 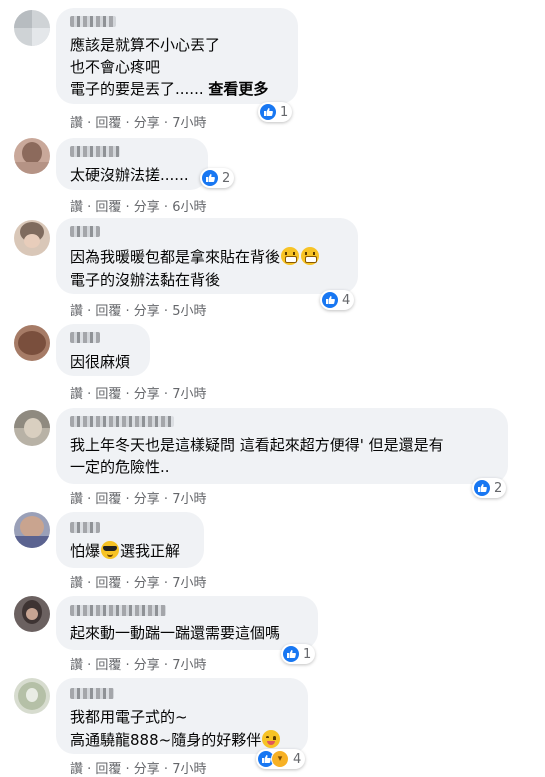 I want to click on comment-text-line: 怕爆, so click(x=85, y=551).